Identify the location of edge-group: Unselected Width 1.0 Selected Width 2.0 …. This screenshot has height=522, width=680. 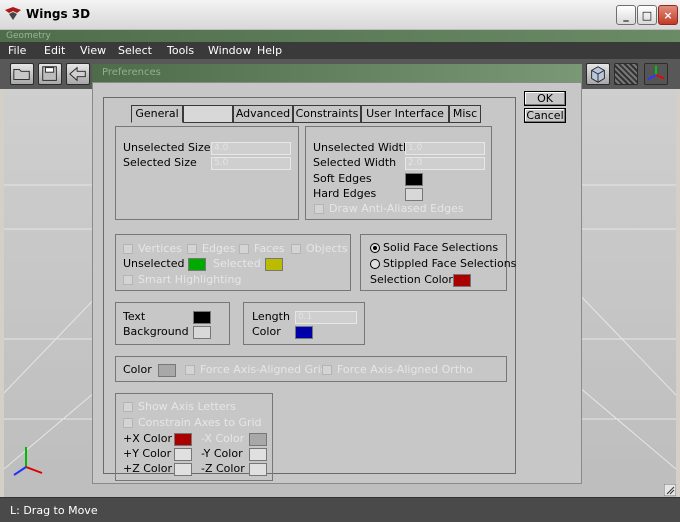
(398, 173).